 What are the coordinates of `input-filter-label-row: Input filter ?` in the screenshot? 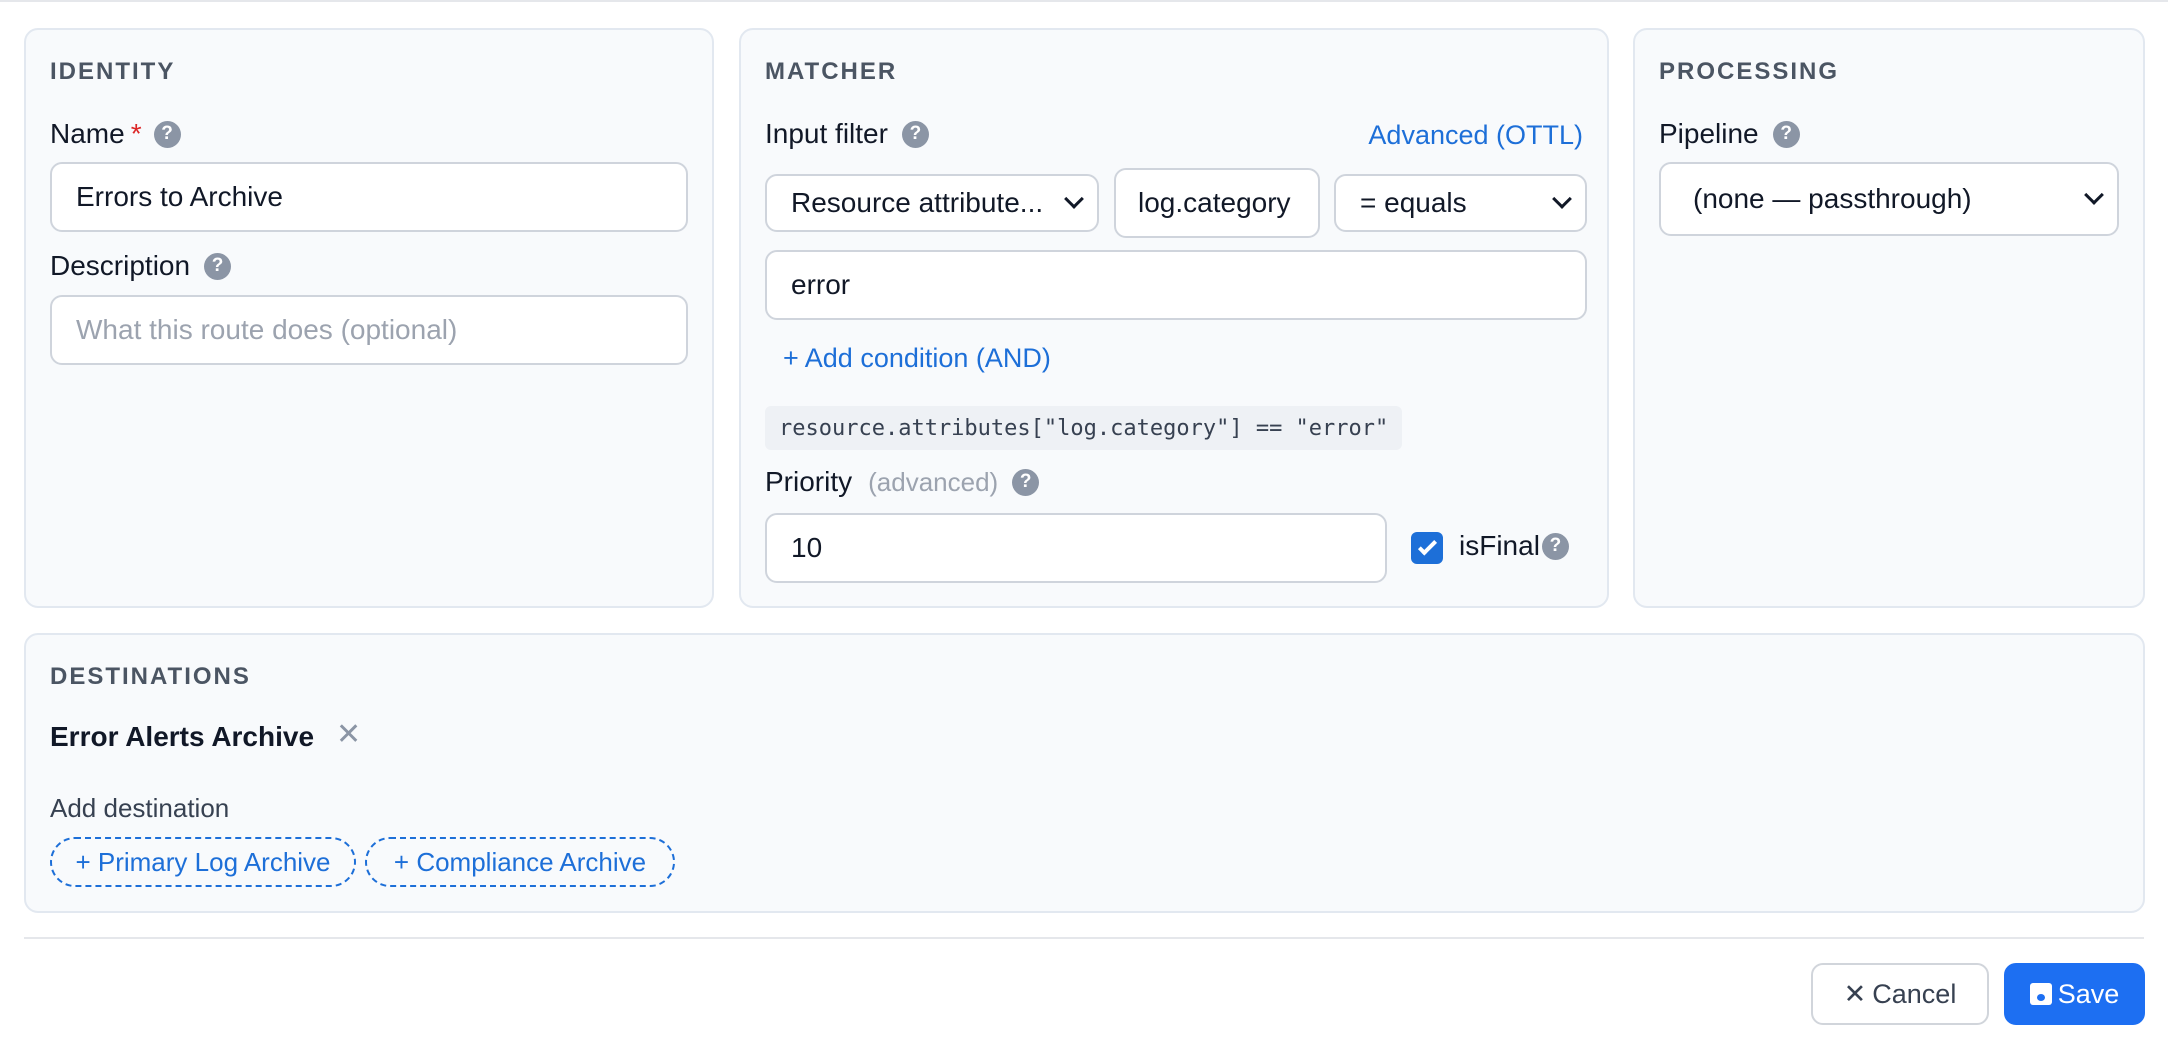 It's located at (847, 134).